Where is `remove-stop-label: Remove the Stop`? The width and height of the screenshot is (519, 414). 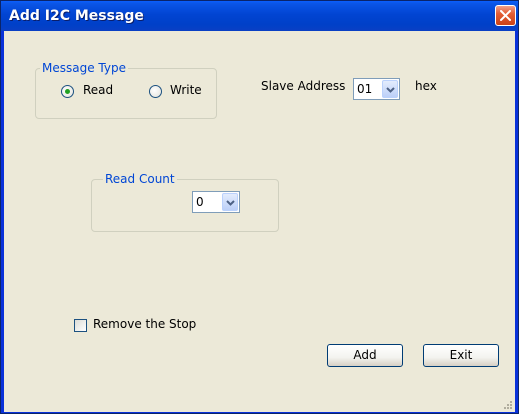 remove-stop-label: Remove the Stop is located at coordinates (144, 324).